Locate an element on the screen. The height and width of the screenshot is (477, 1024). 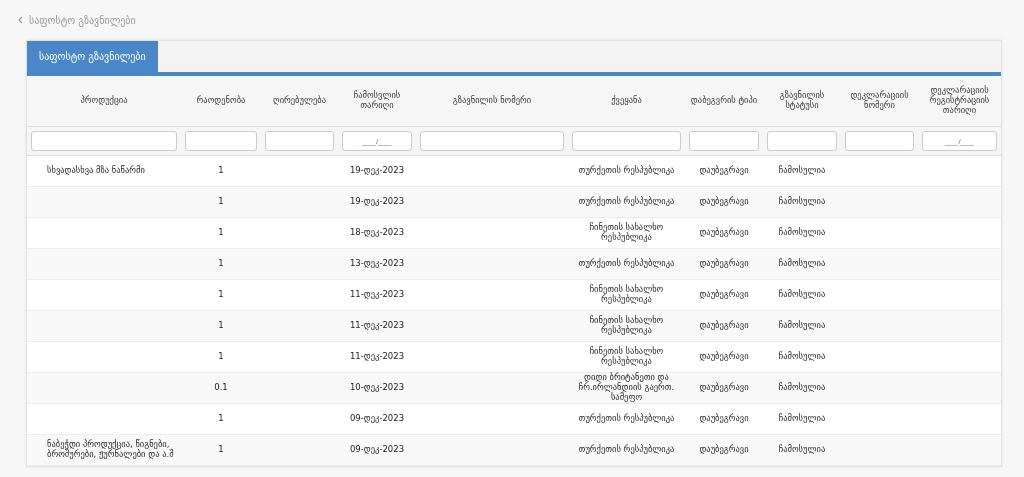
column-header: დეკლარაციის რეგისტრაციის თარიღი is located at coordinates (959, 100).